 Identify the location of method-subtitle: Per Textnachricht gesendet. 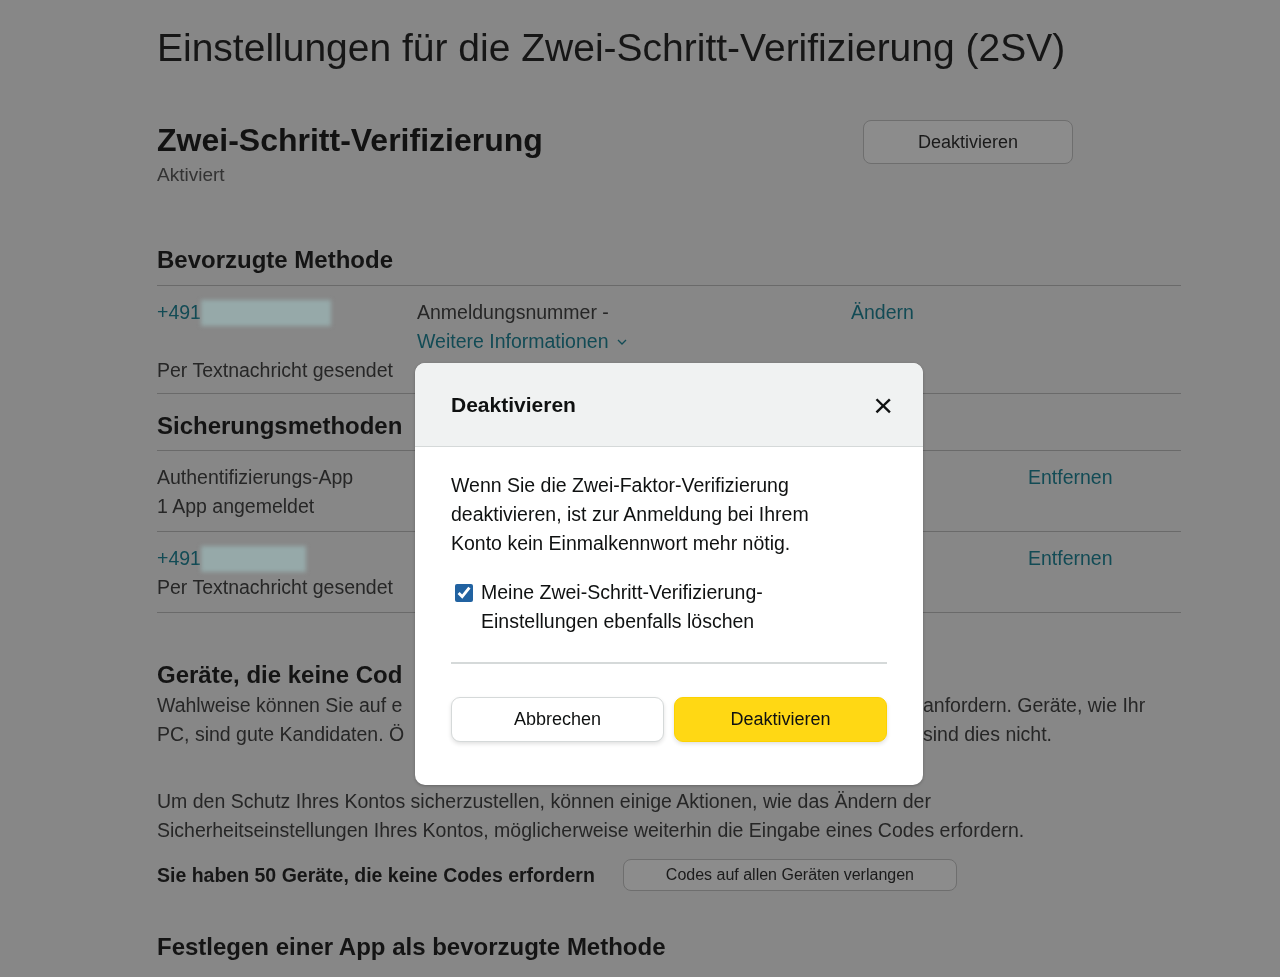
(275, 587).